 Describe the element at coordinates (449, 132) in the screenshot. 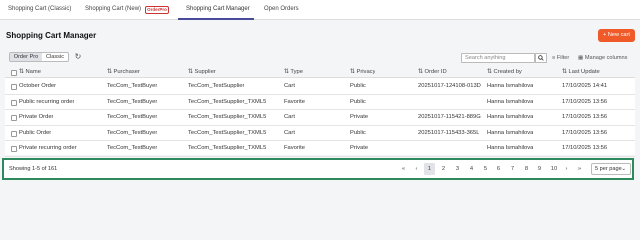

I see `cell-order-id: 20251017-115433-365L` at that location.